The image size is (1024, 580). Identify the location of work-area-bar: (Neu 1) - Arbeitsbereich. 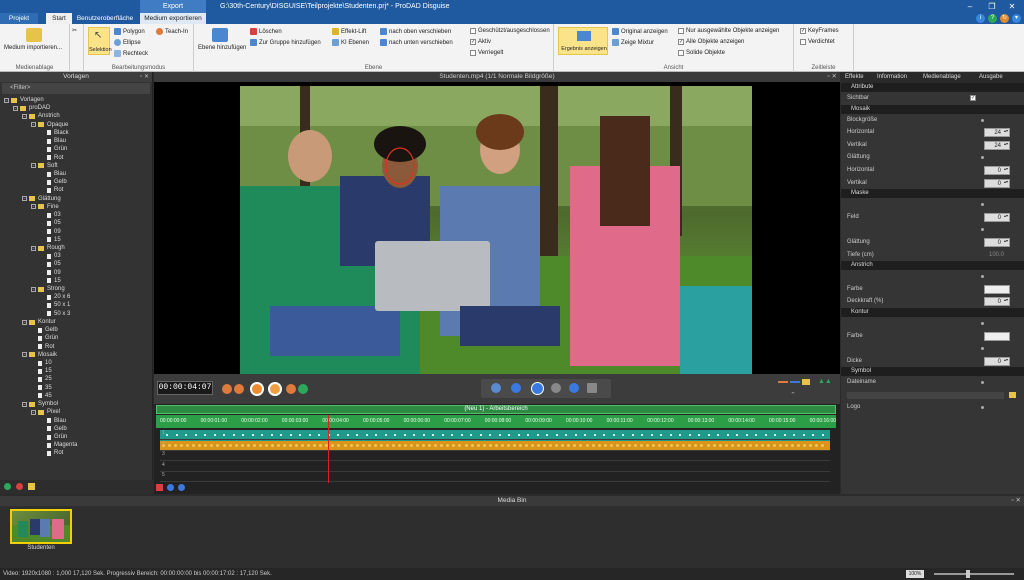
(496, 409).